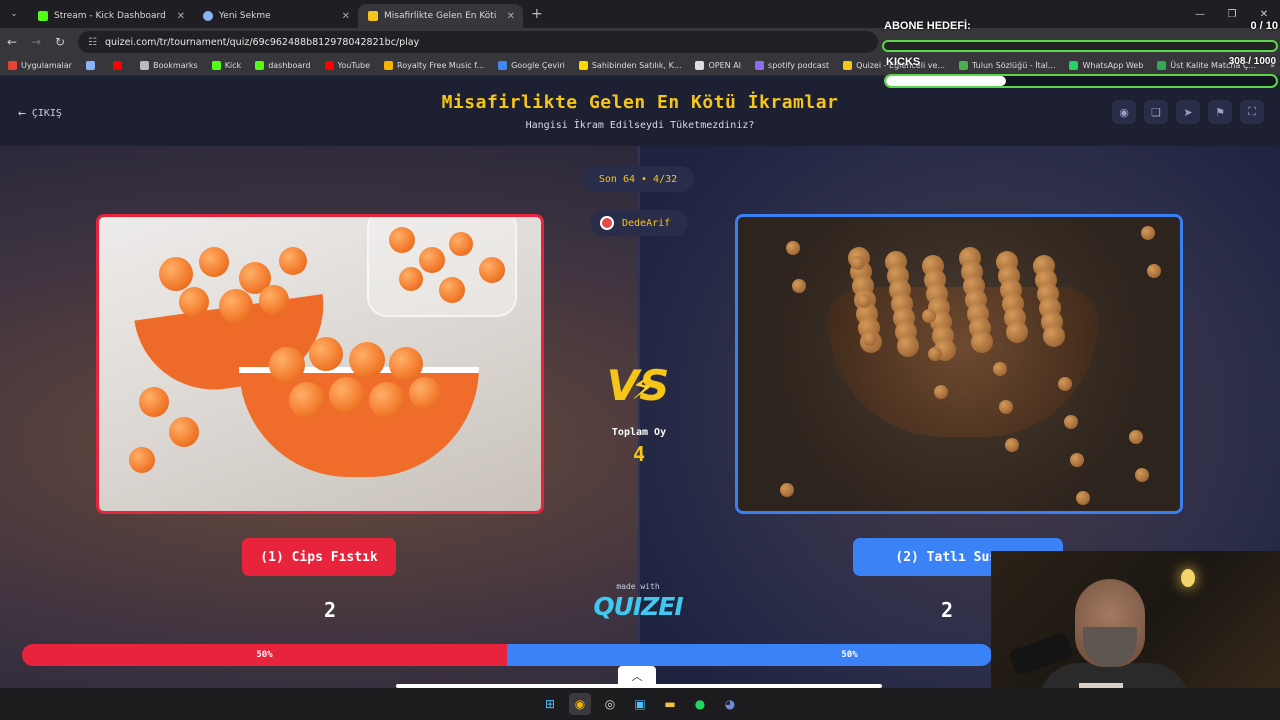 Image resolution: width=1280 pixels, height=720 pixels. Describe the element at coordinates (289, 65) in the screenshot. I see `bookmark-label: dashboard` at that location.